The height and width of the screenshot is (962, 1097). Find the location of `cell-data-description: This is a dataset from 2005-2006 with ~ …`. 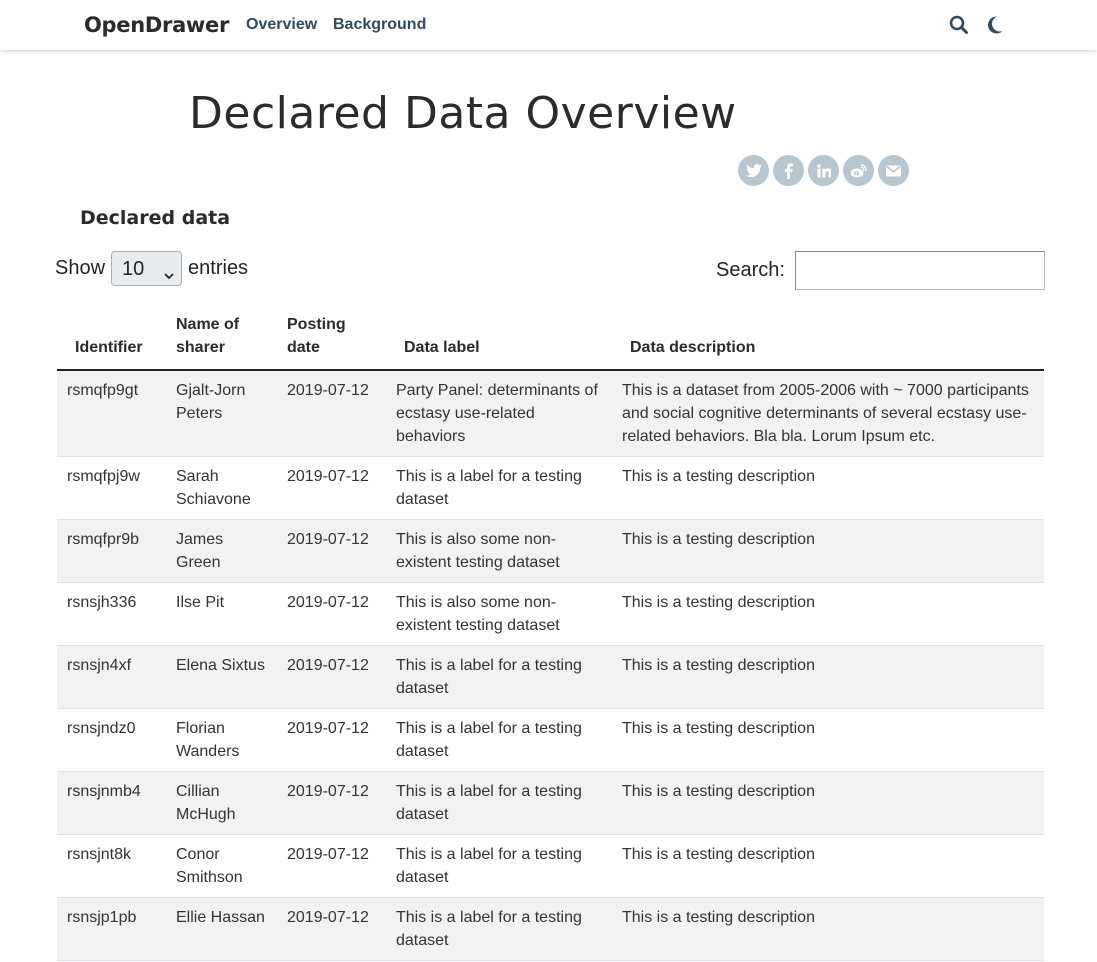

cell-data-description: This is a dataset from 2005-2006 with ~ … is located at coordinates (828, 413).